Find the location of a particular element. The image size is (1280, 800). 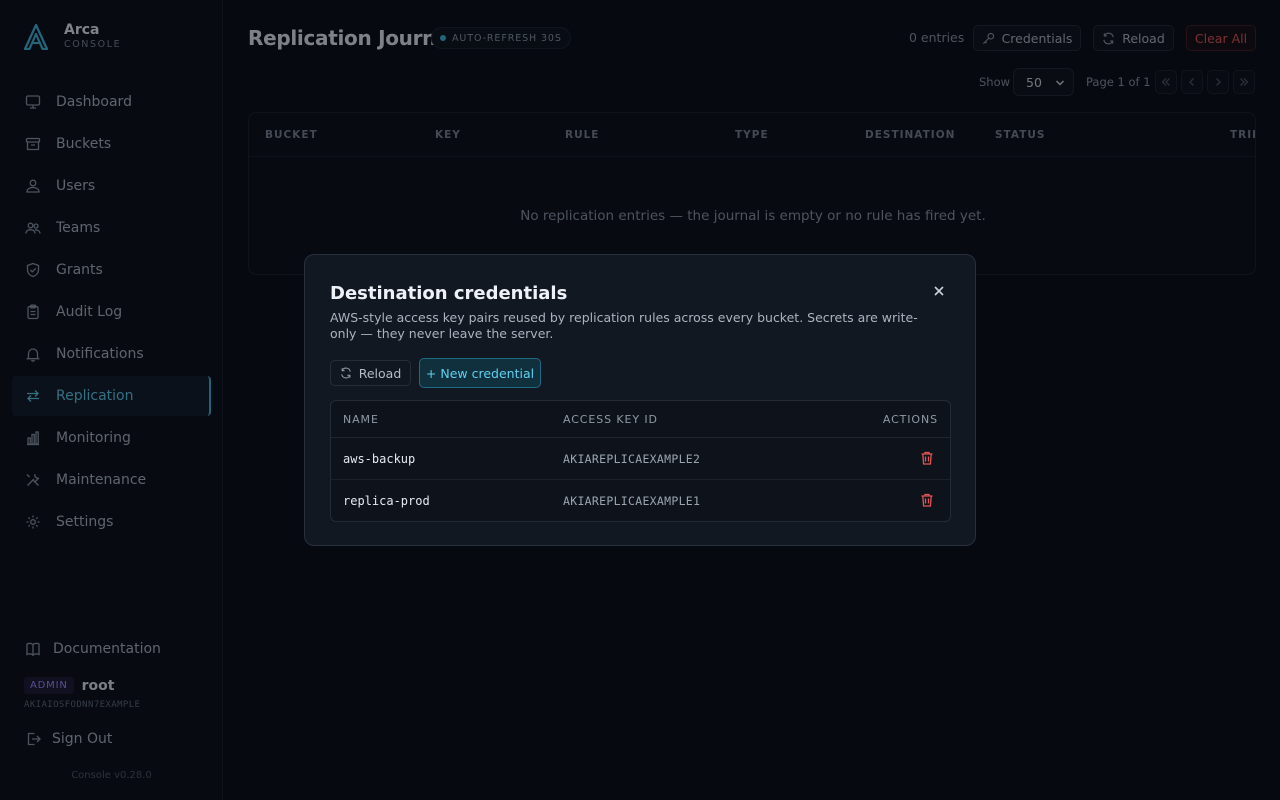

credential-access-key: AKIAREPLICAEXAMPLE1 is located at coordinates (632, 501).